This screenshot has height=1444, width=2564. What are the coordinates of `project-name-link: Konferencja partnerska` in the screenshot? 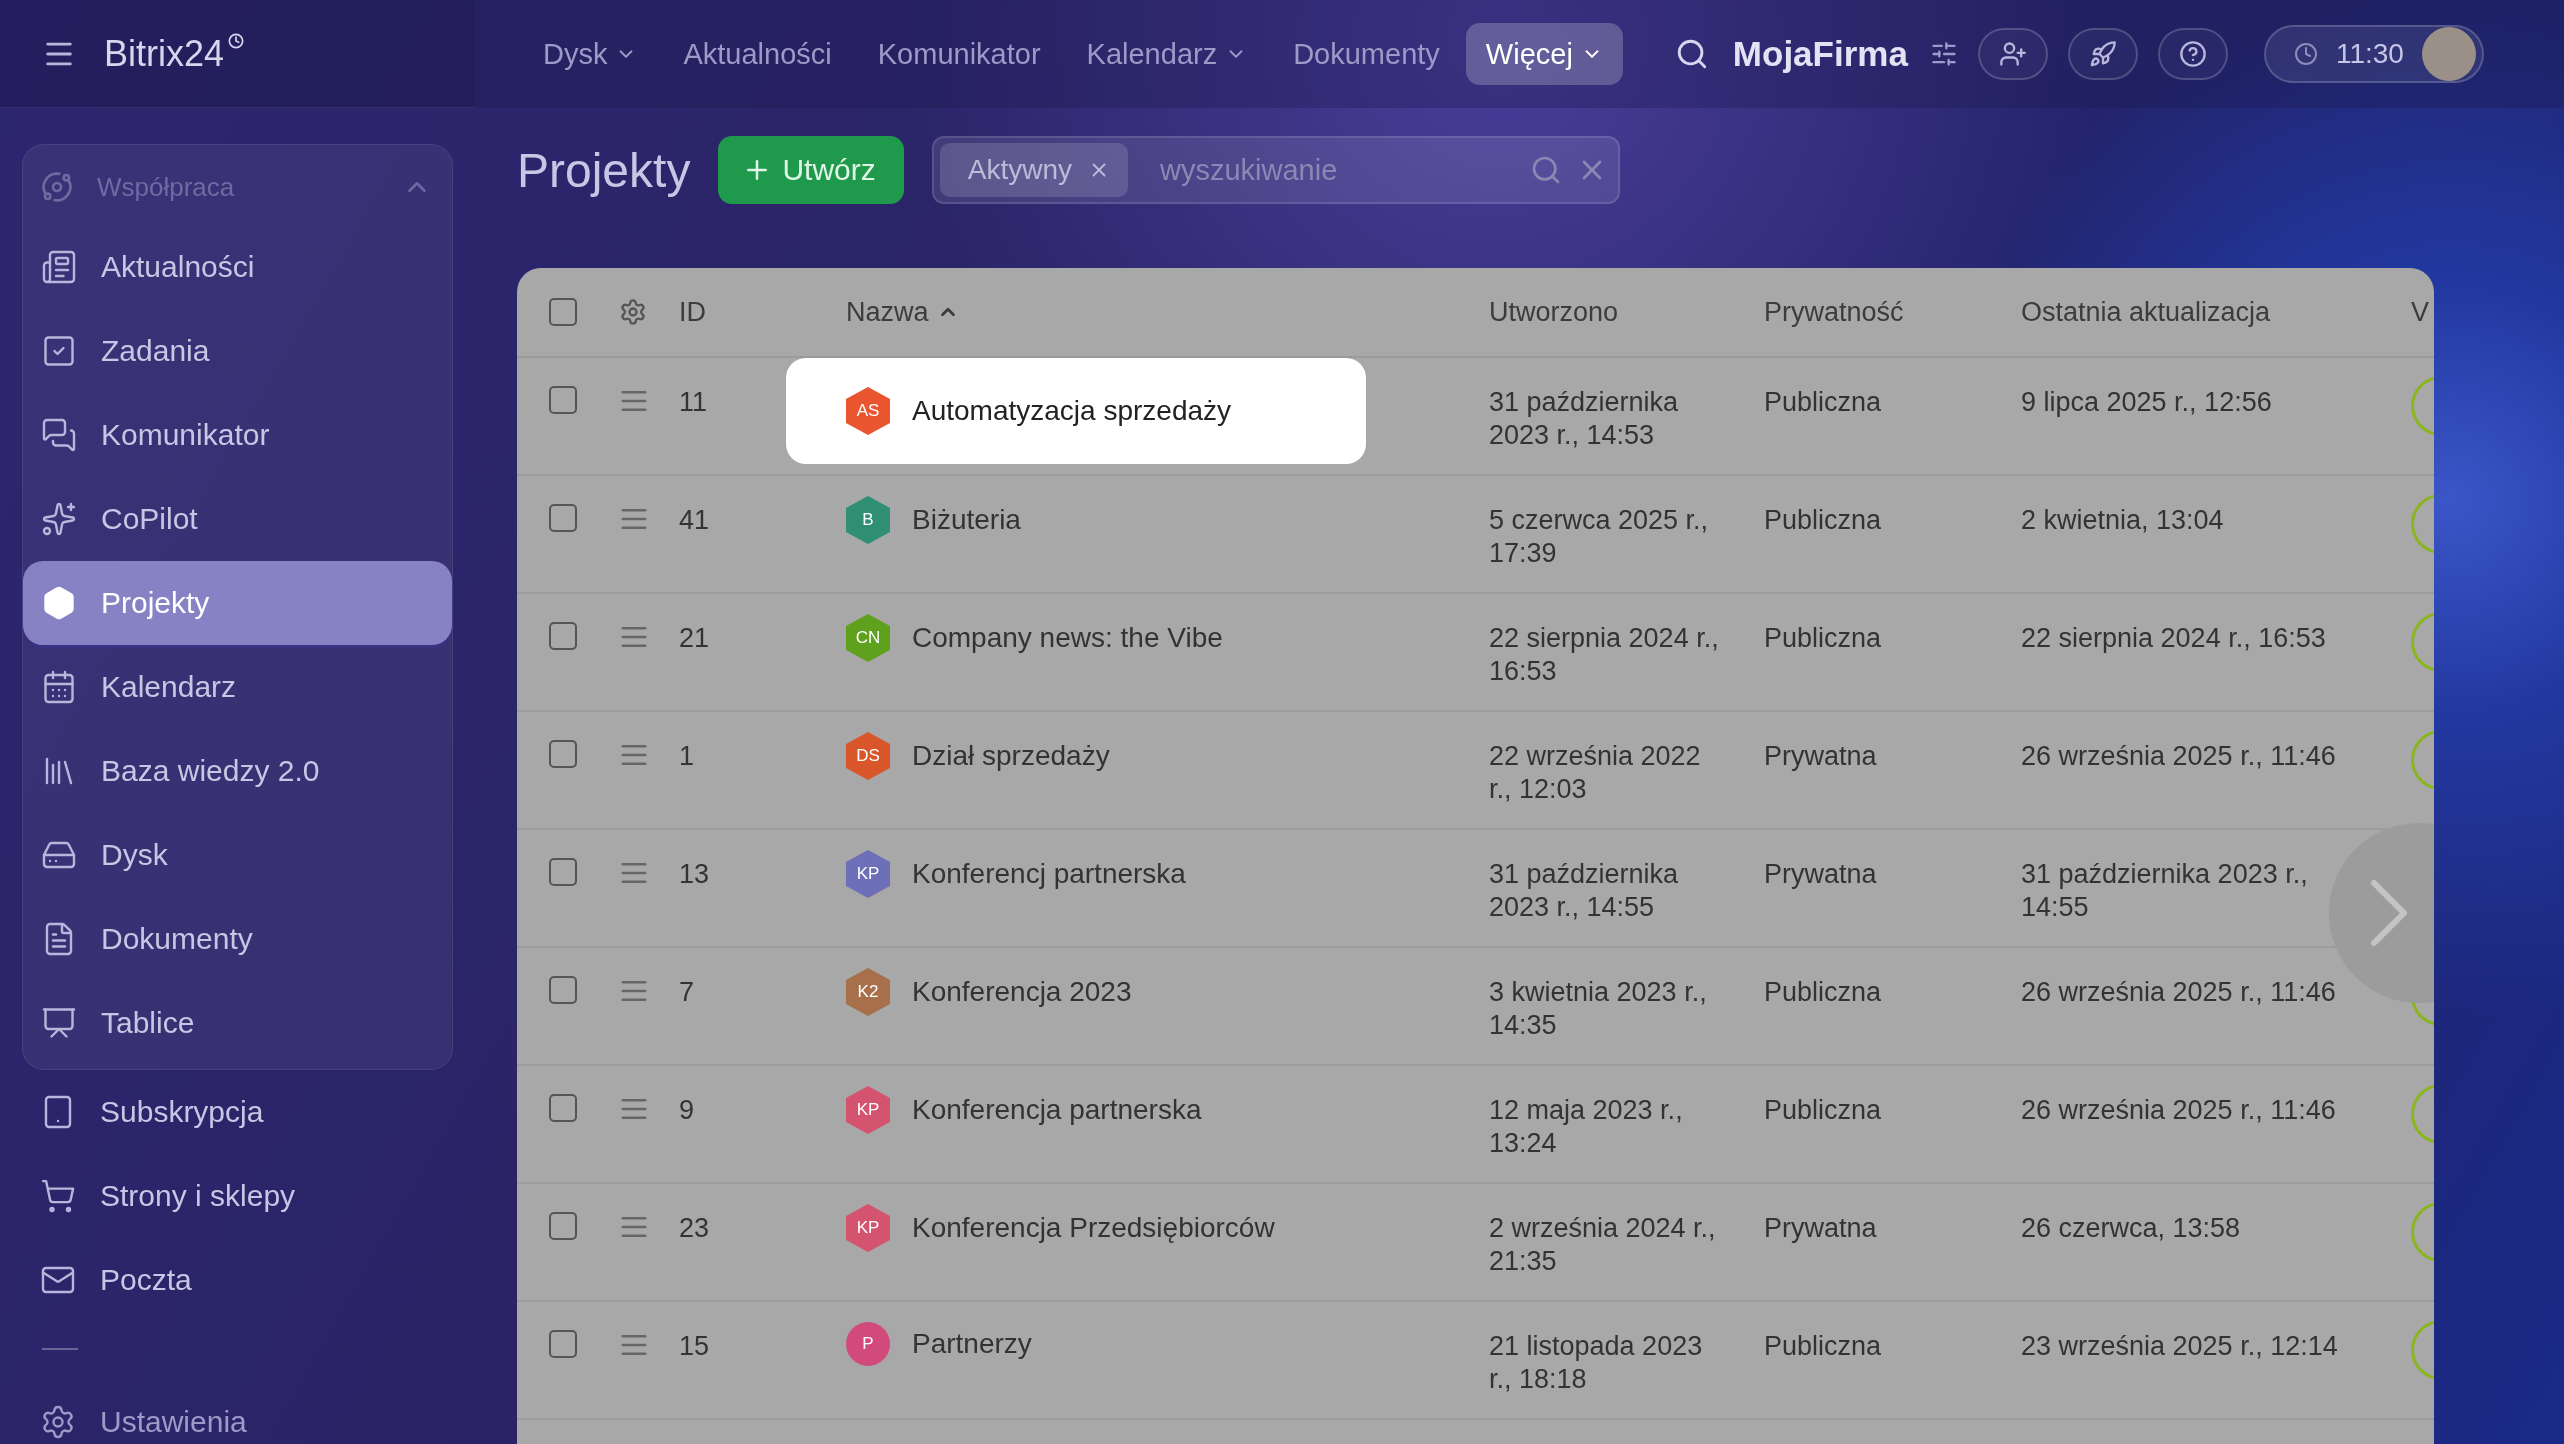 It's located at (1057, 1110).